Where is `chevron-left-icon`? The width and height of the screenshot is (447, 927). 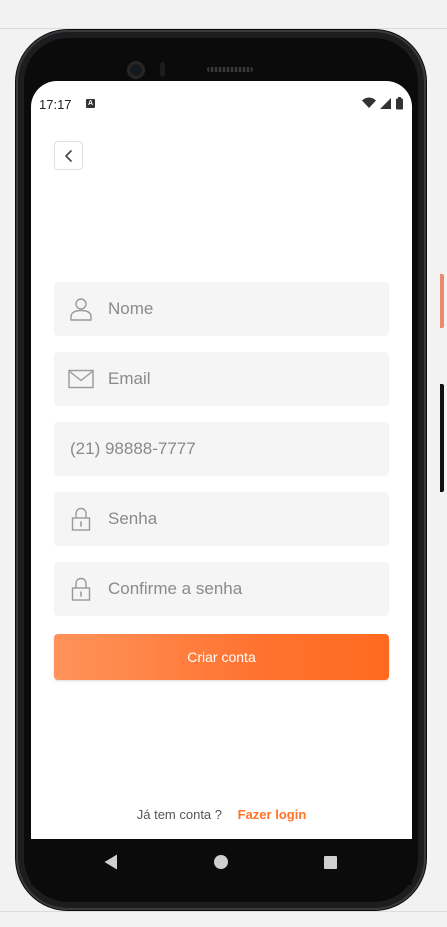
chevron-left-icon is located at coordinates (68, 155).